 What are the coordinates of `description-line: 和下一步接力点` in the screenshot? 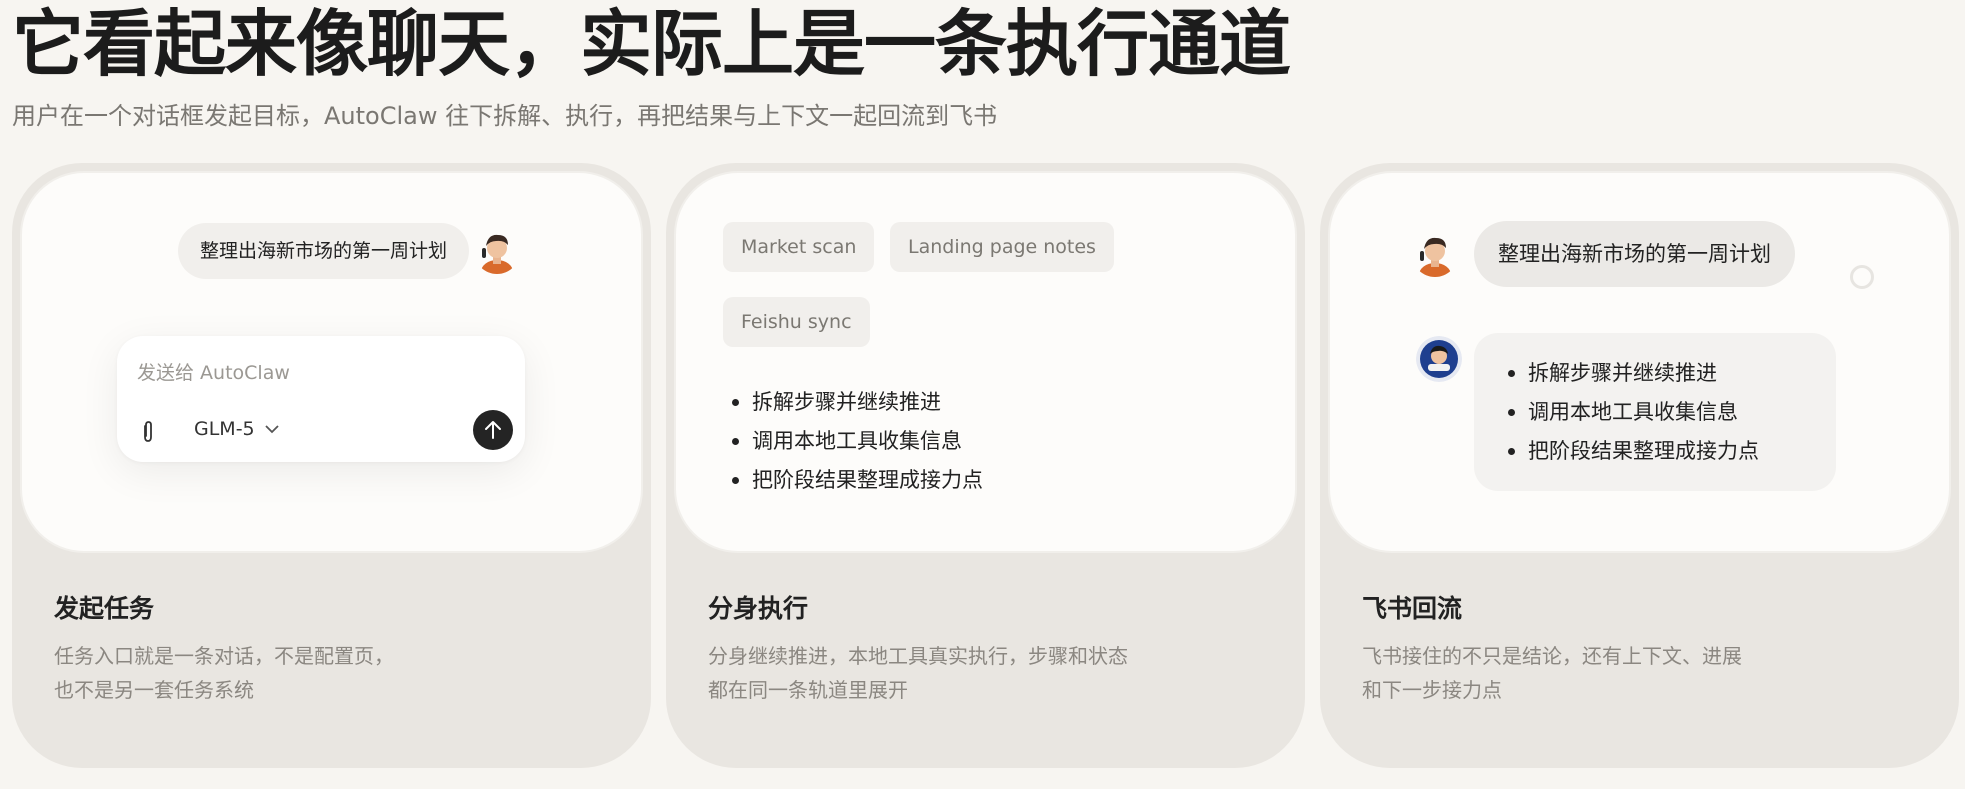 It's located at (1432, 690).